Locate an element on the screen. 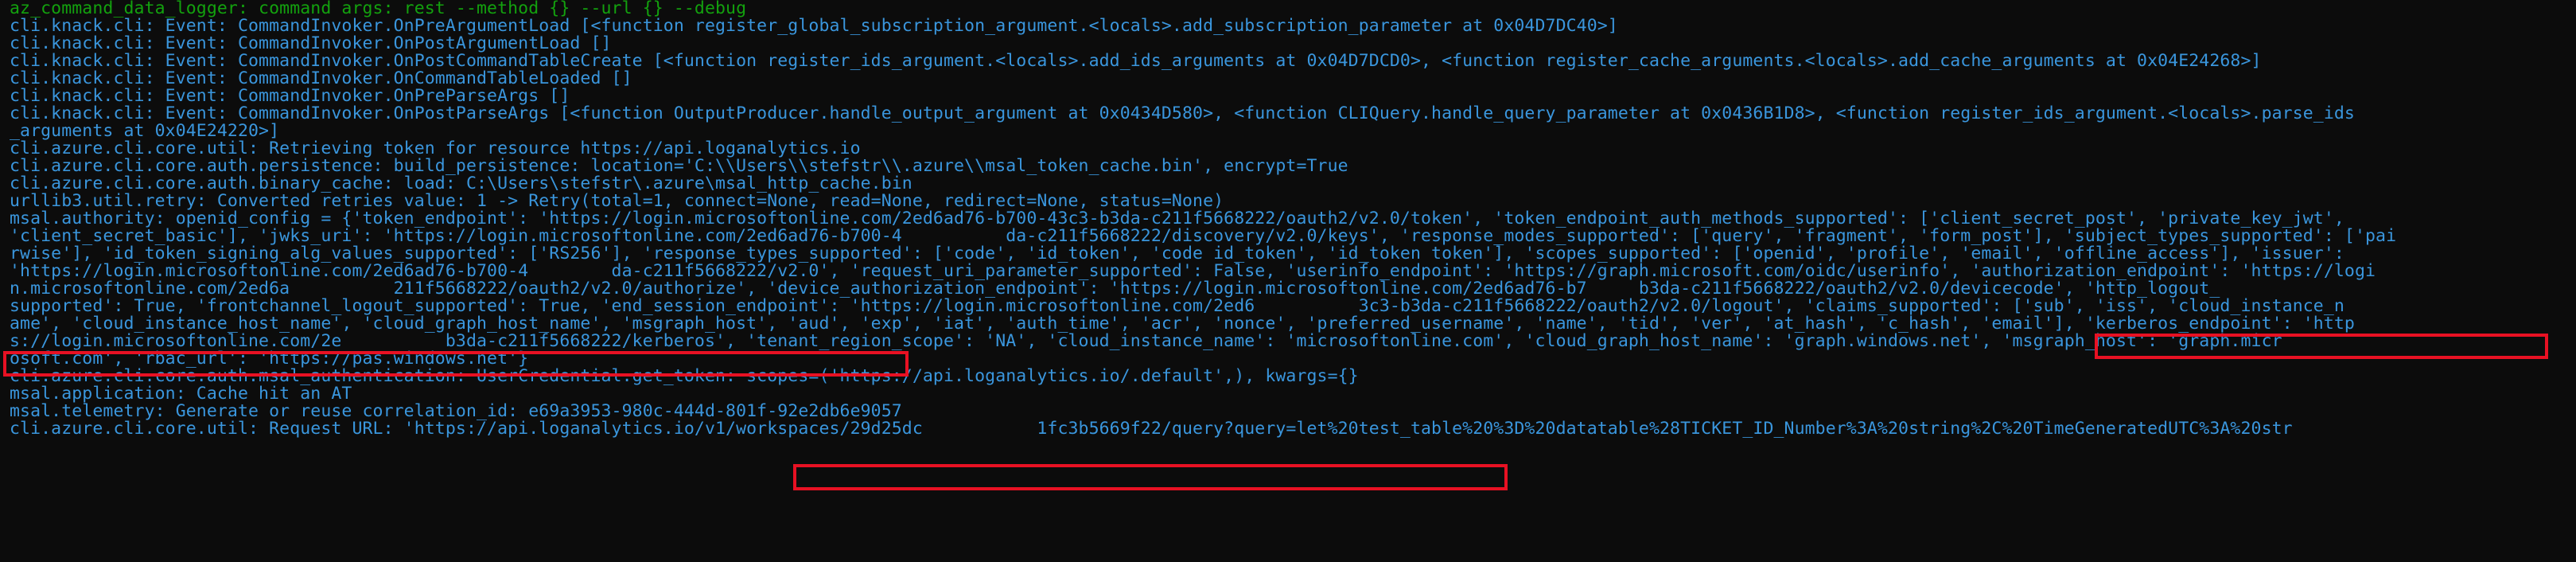  log-line: msal.application: Cache hit an AT is located at coordinates (181, 394).